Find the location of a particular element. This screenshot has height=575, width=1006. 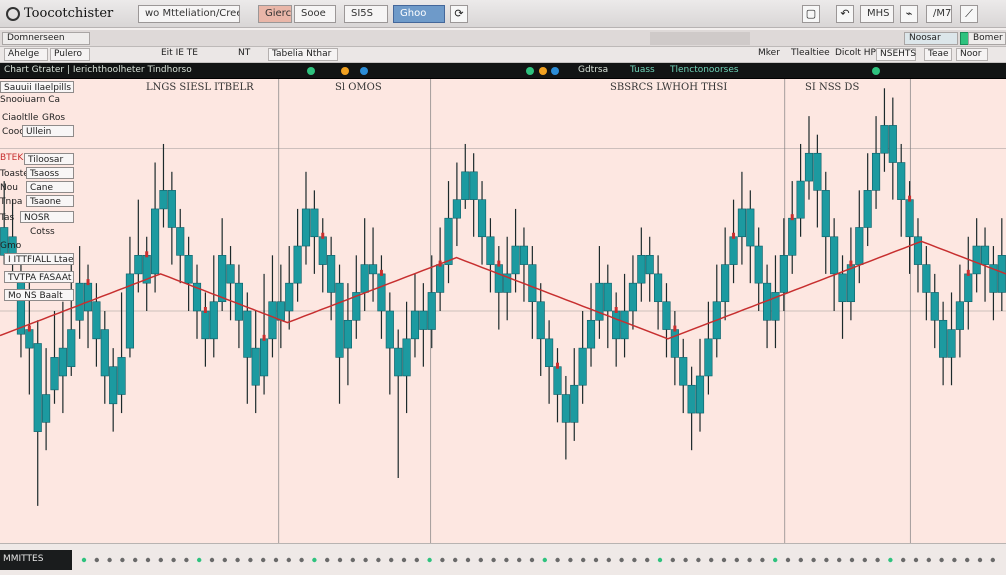

side-header-1: Sauuii Ilaelpills is located at coordinates (37, 87).